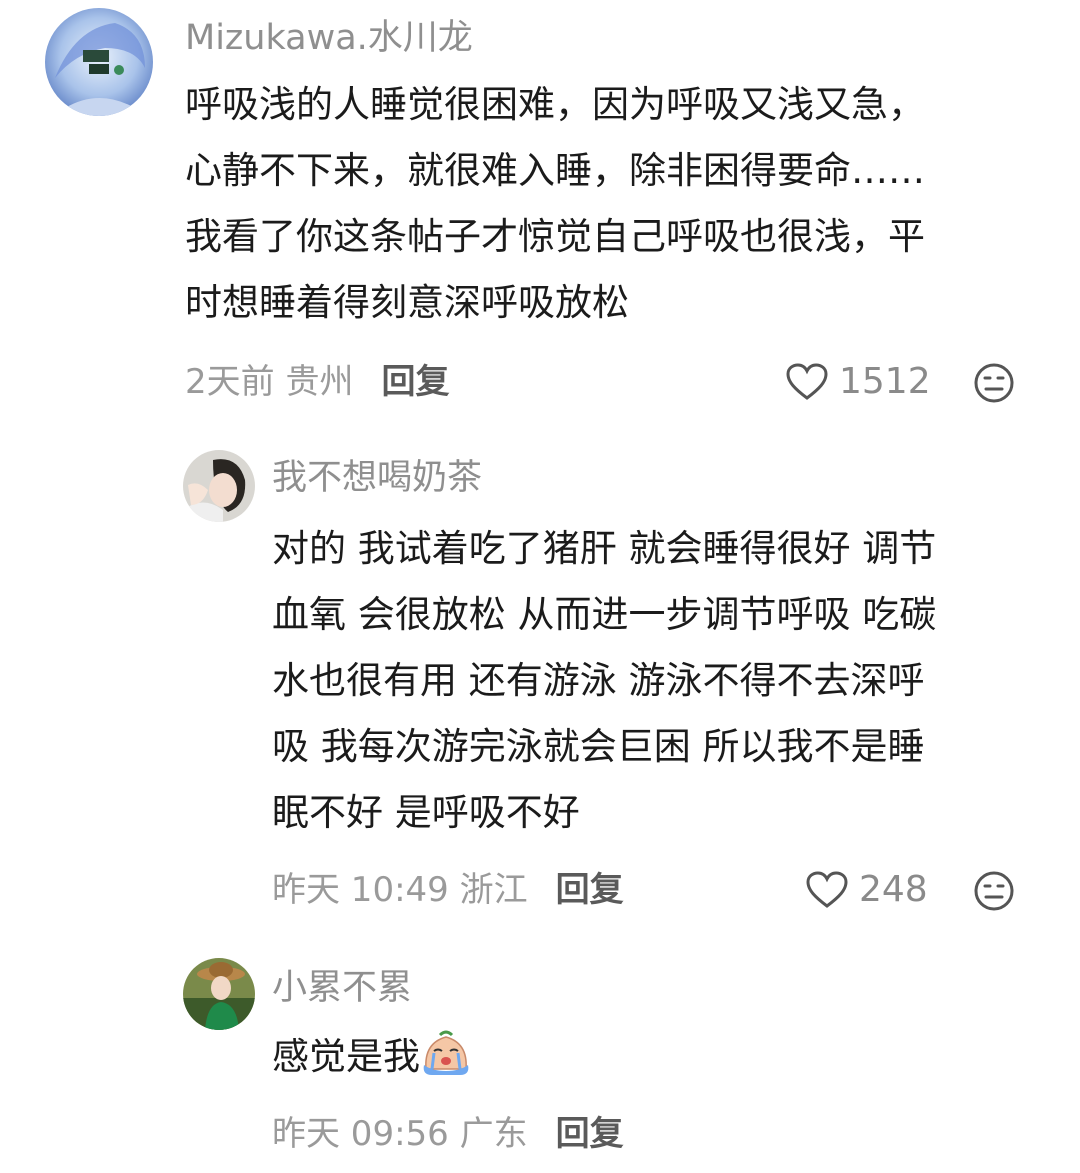  What do you see at coordinates (346, 1056) in the screenshot?
I see `text-content: 感觉是我` at bounding box center [346, 1056].